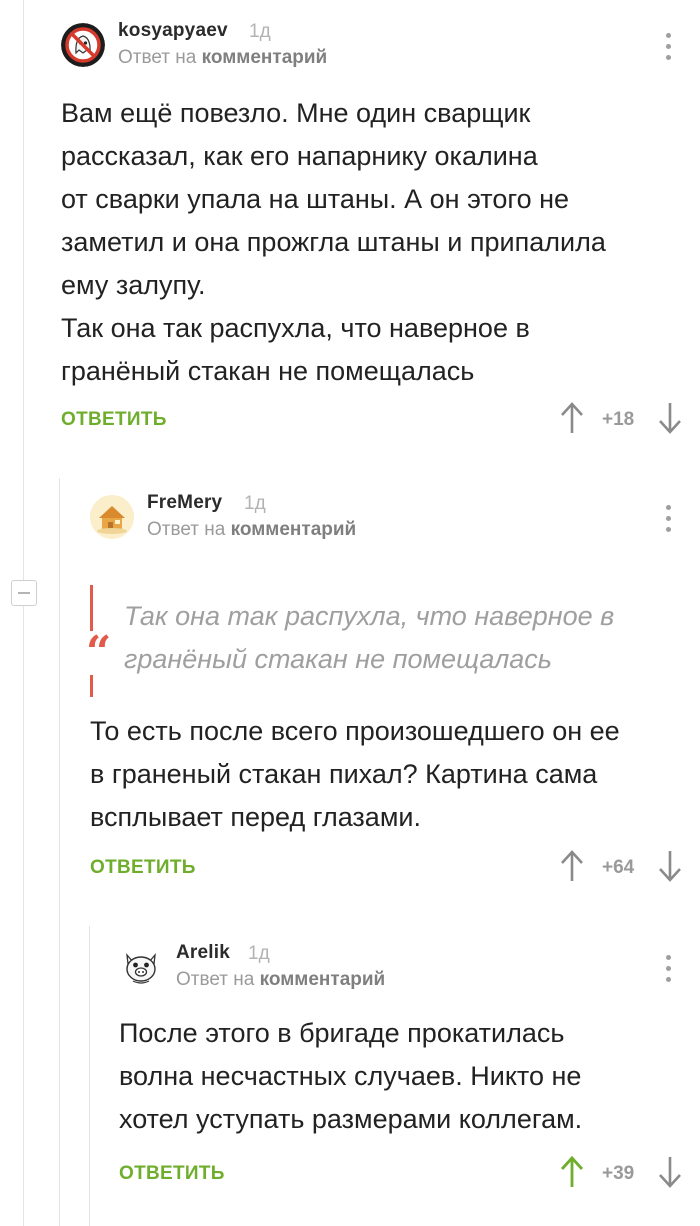  I want to click on username: FreMery, so click(184, 503).